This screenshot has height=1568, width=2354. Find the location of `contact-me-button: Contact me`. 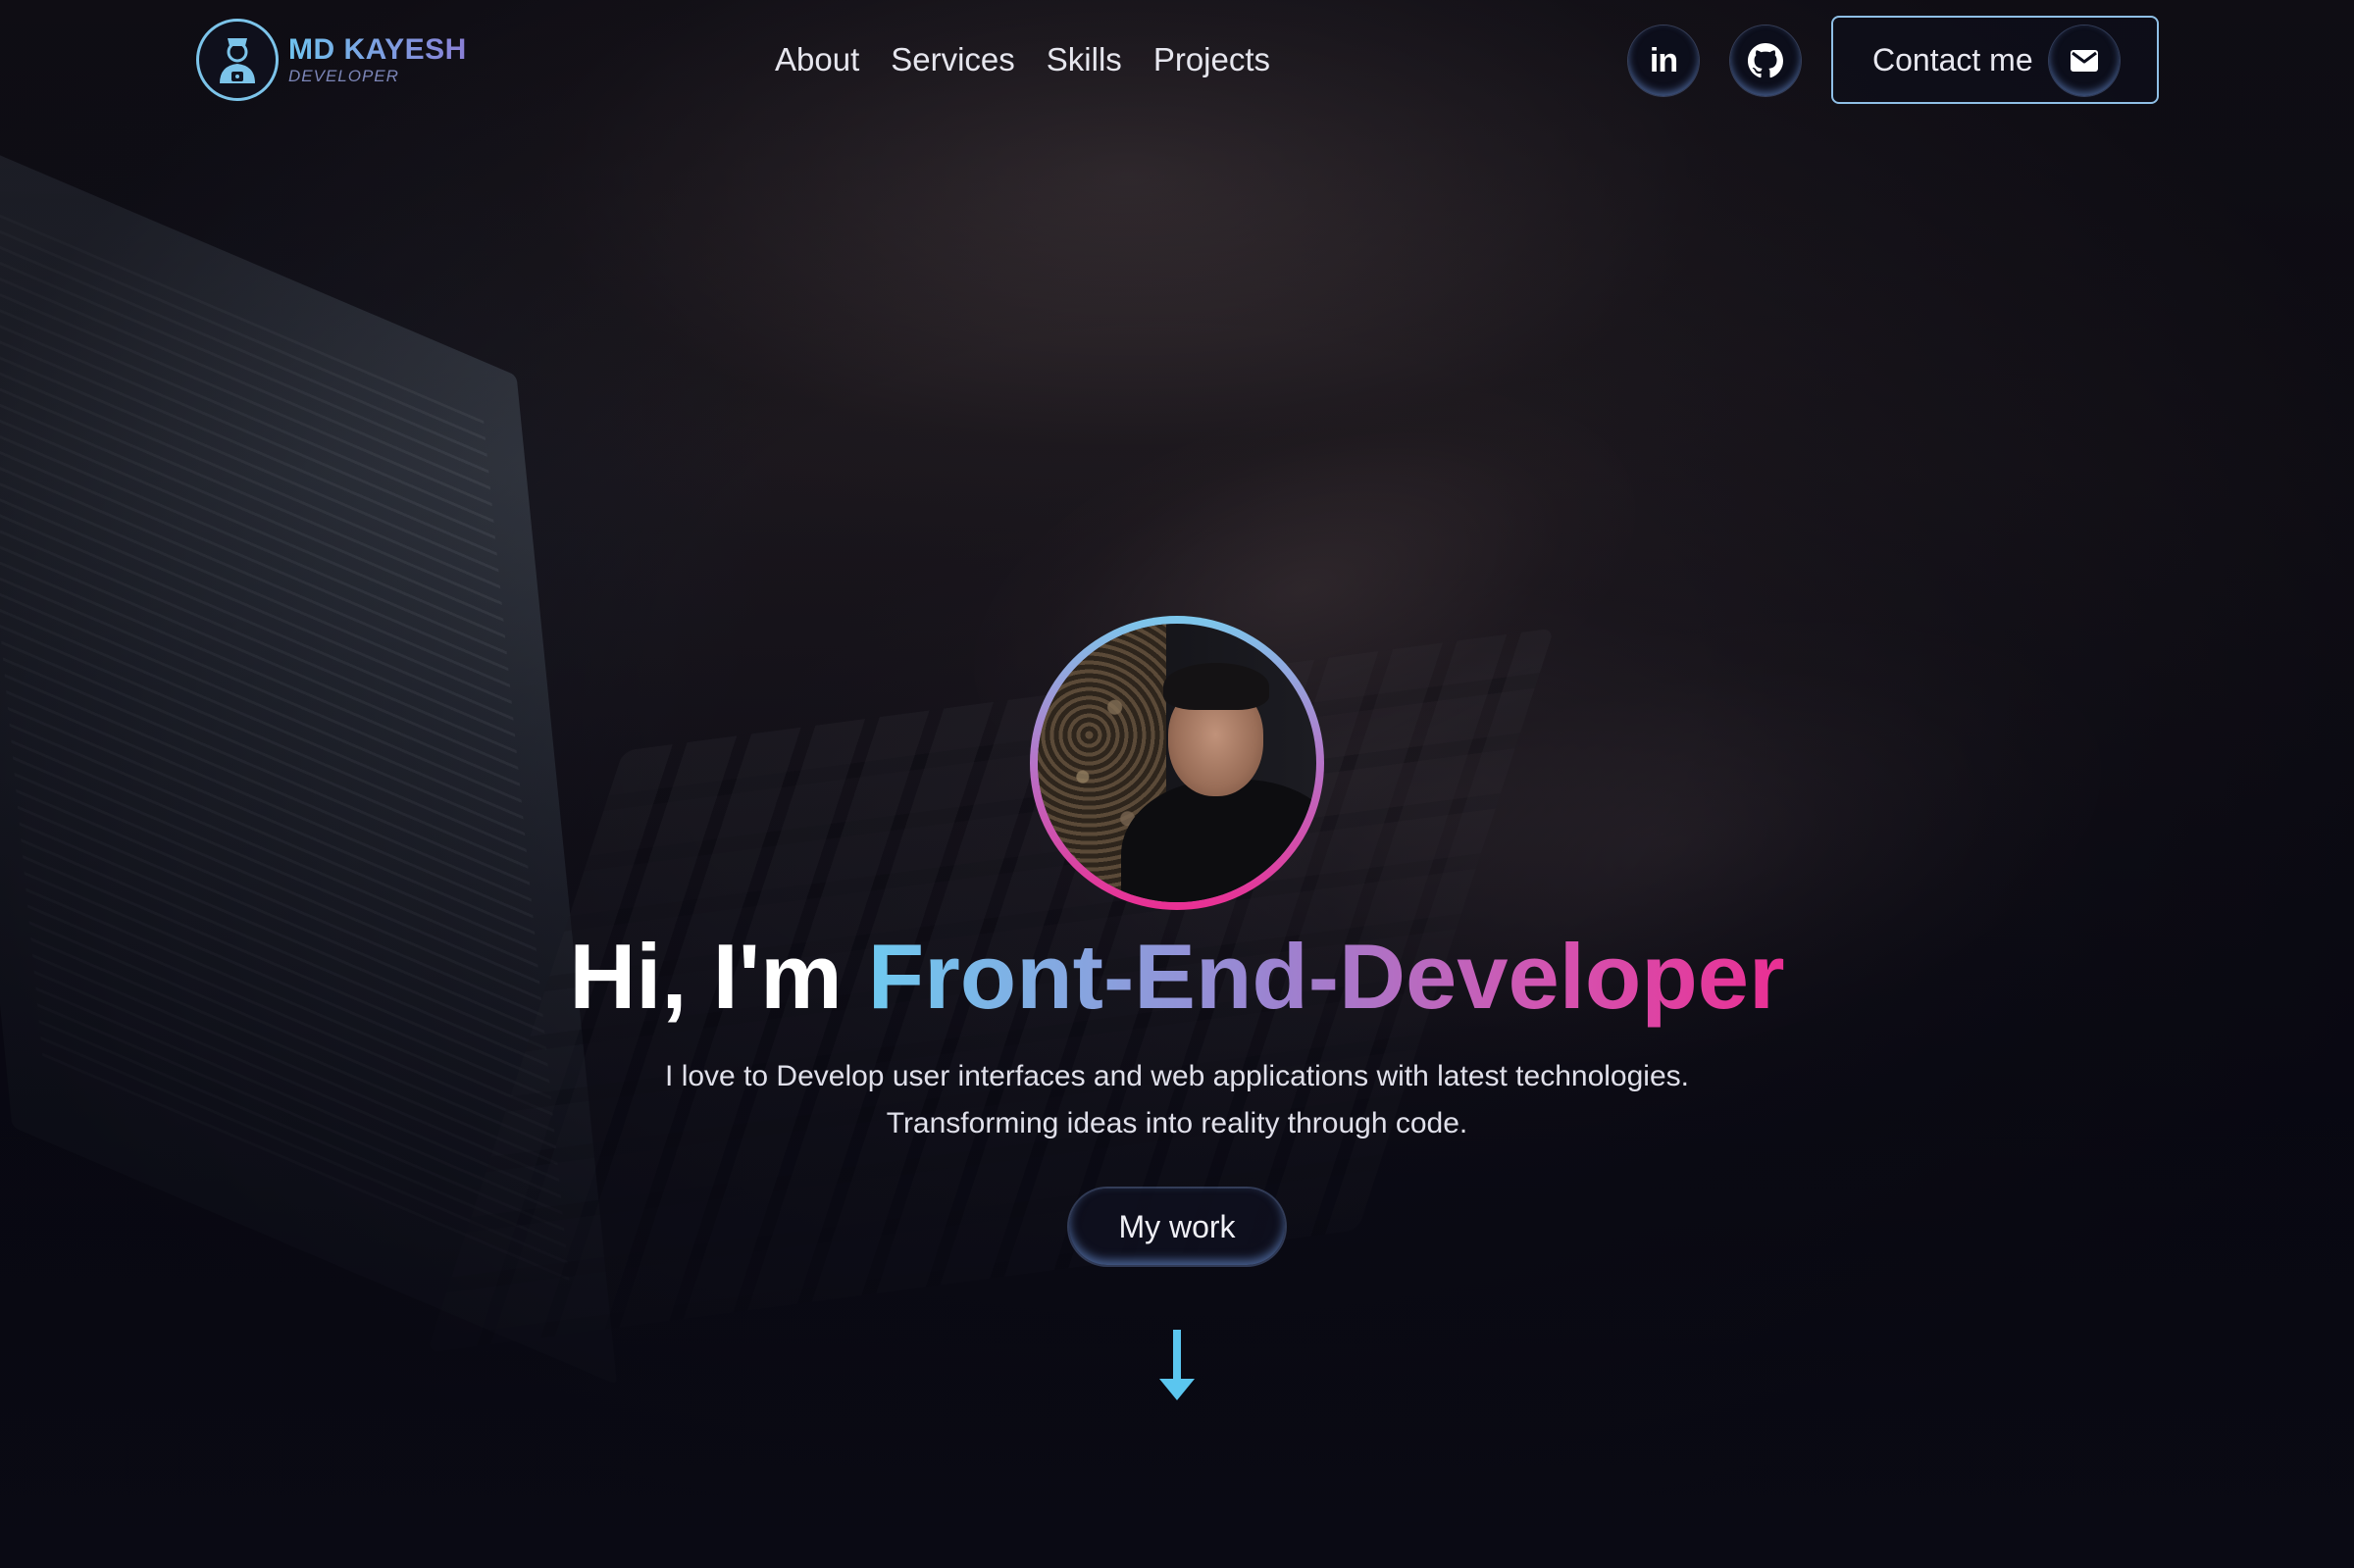

contact-me-button: Contact me is located at coordinates (1995, 60).